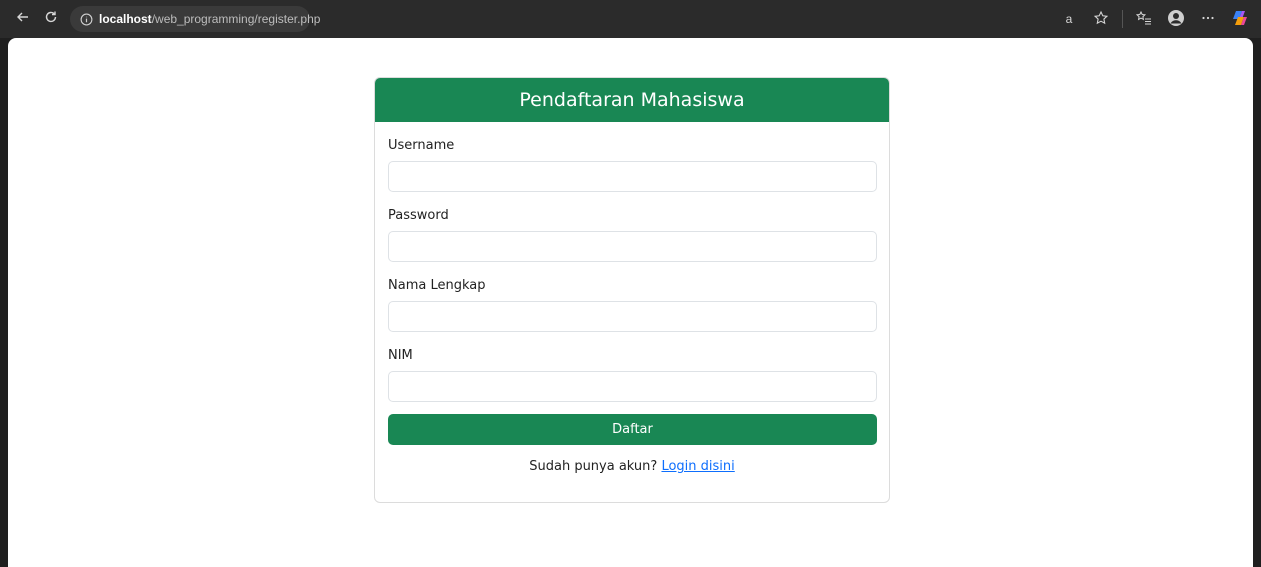 The height and width of the screenshot is (567, 1261). I want to click on username-group: Username, so click(632, 165).